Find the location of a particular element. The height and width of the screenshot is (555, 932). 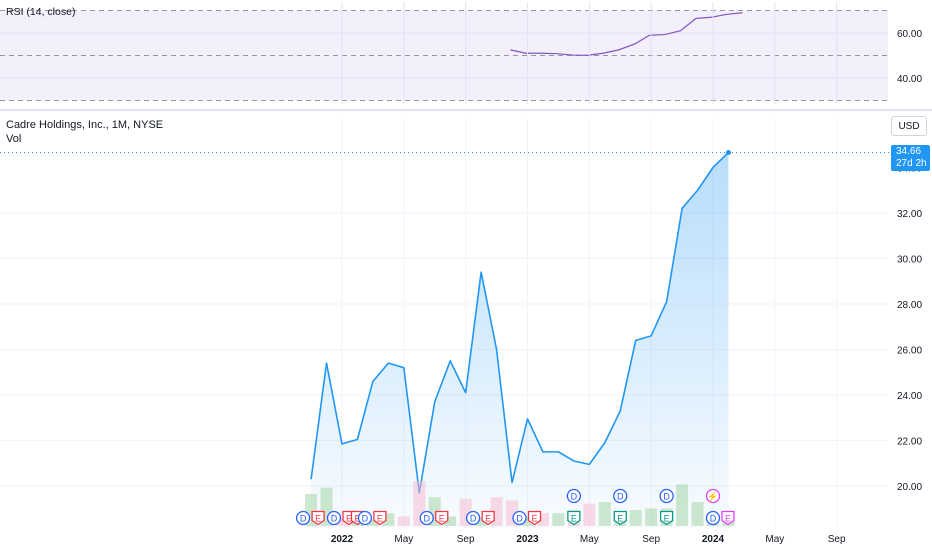

x-tick-label-5: Sep is located at coordinates (651, 539).